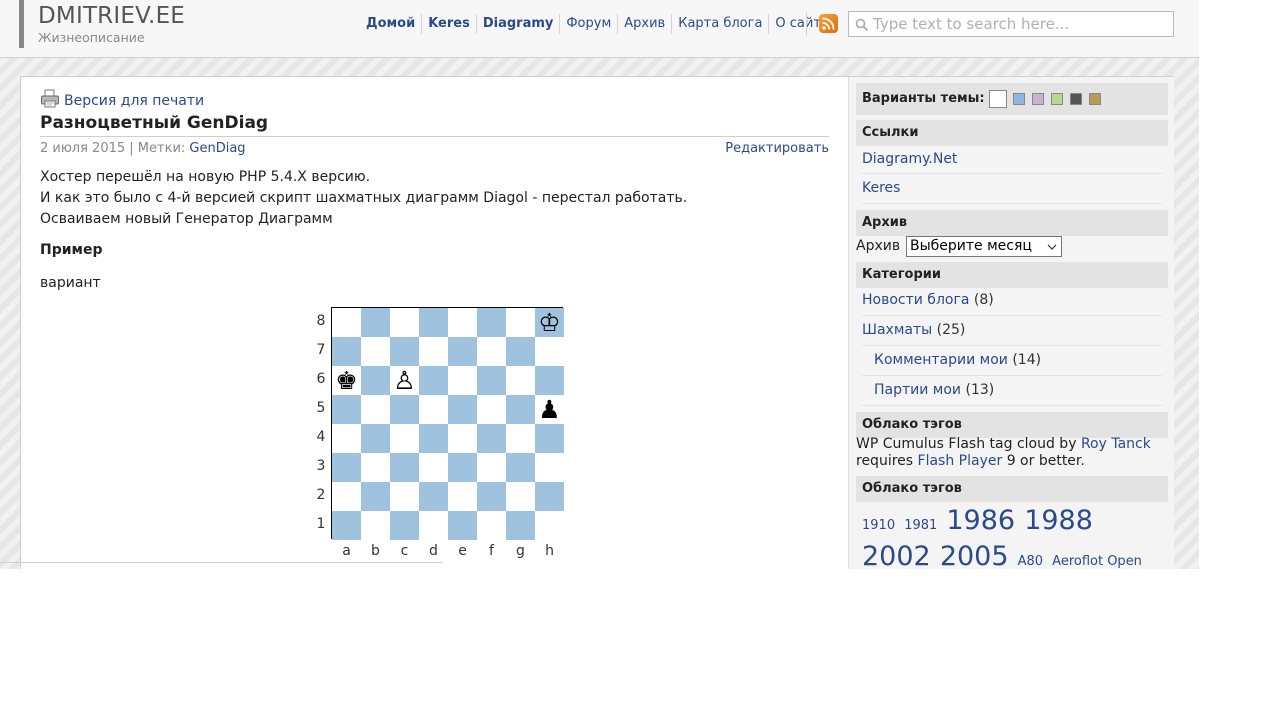 This screenshot has width=1270, height=720. Describe the element at coordinates (549, 551) in the screenshot. I see `file-label: h` at that location.